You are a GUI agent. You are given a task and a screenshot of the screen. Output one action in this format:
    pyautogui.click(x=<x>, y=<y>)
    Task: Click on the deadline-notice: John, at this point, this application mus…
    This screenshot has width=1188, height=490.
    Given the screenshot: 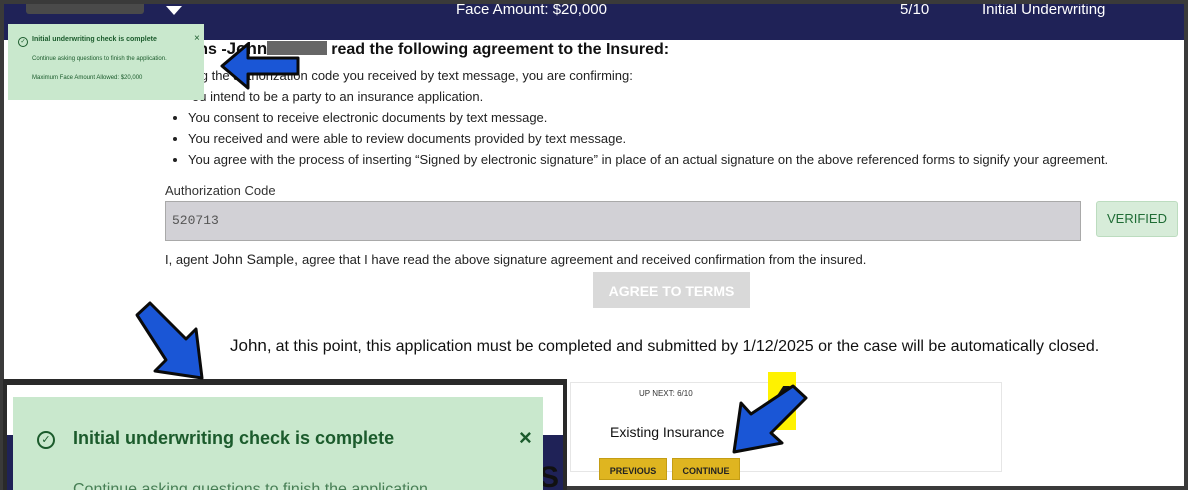 What is the action you would take?
    pyautogui.click(x=664, y=346)
    